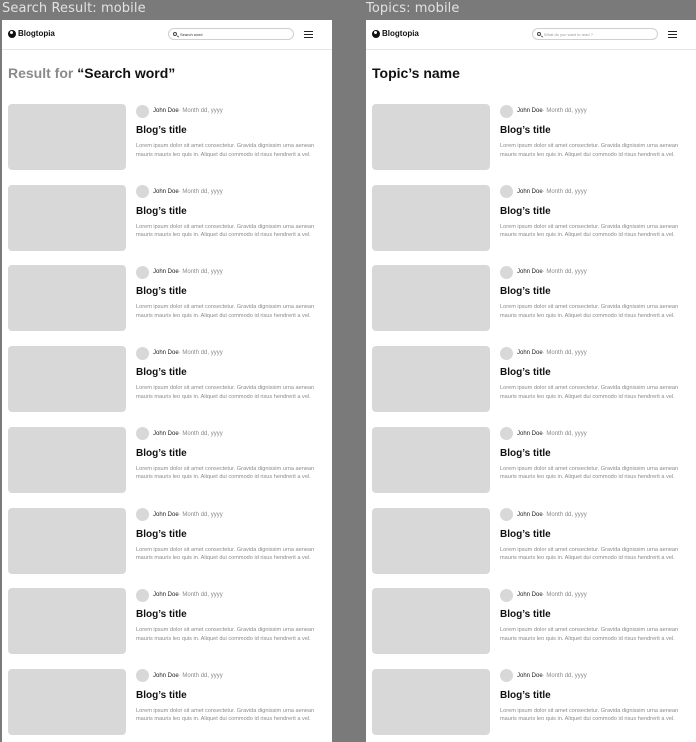 This screenshot has width=696, height=742. I want to click on search-value: Search word, so click(191, 34).